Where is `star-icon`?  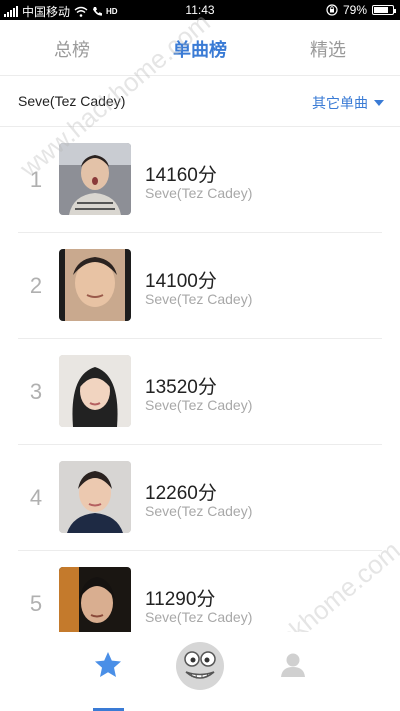
star-icon is located at coordinates (108, 665).